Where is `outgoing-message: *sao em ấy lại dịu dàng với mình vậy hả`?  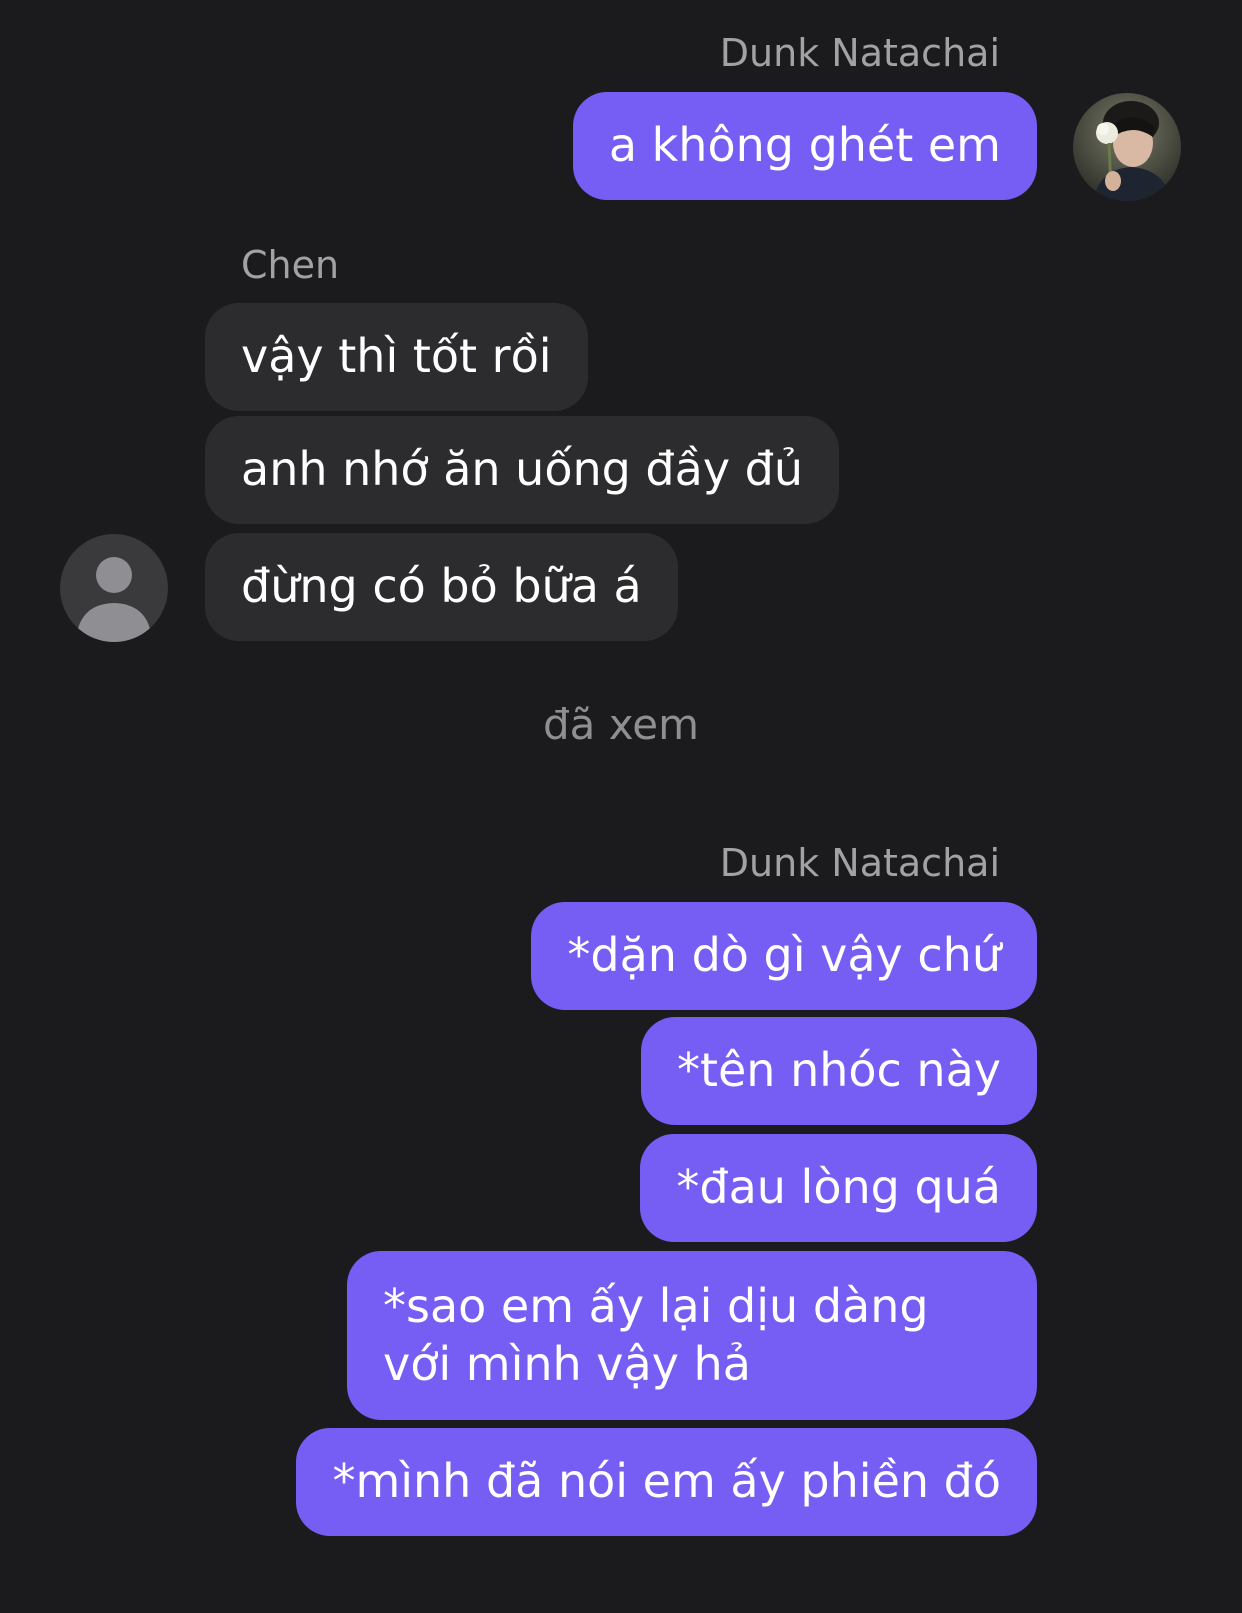
outgoing-message: *sao em ấy lại dịu dàng với mình vậy hả is located at coordinates (692, 1335).